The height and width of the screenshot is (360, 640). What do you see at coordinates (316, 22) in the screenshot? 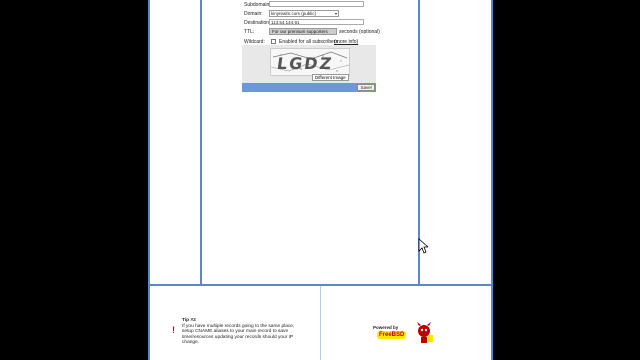
I see `destination-input: 113.54.144.91` at bounding box center [316, 22].